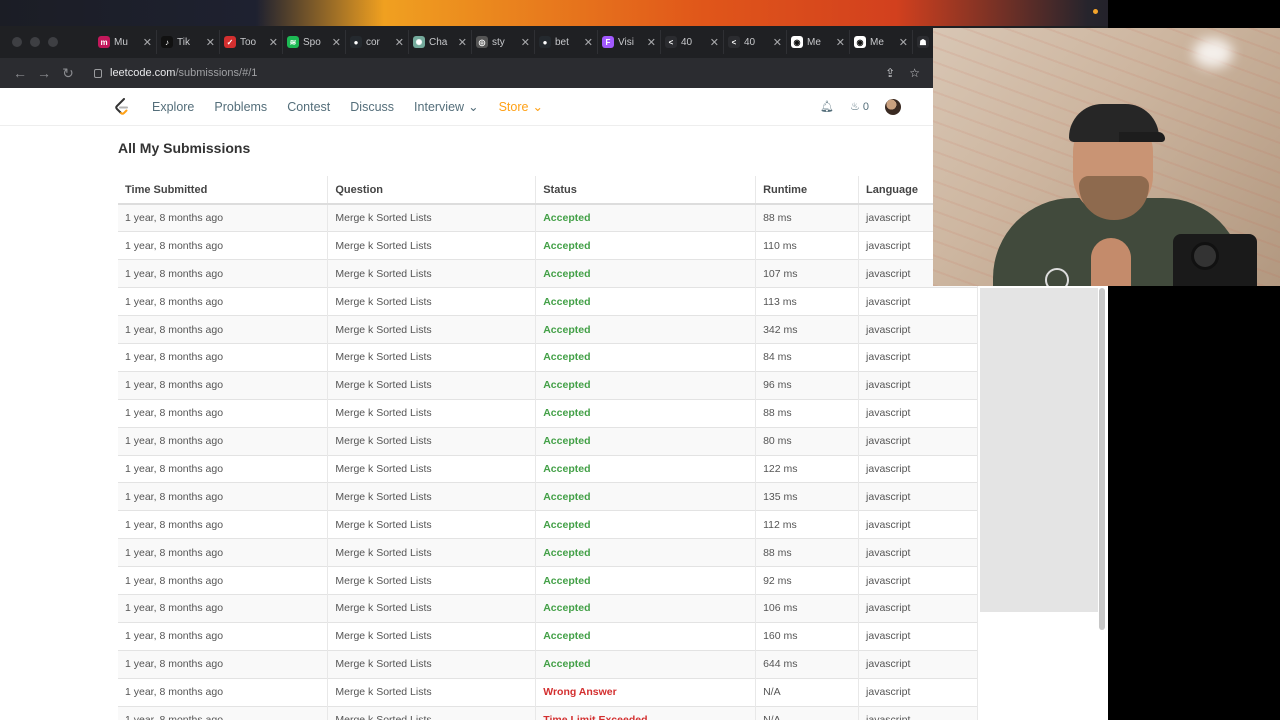 This screenshot has height=720, width=1280. I want to click on nav-store: Store ⌄, so click(521, 107).